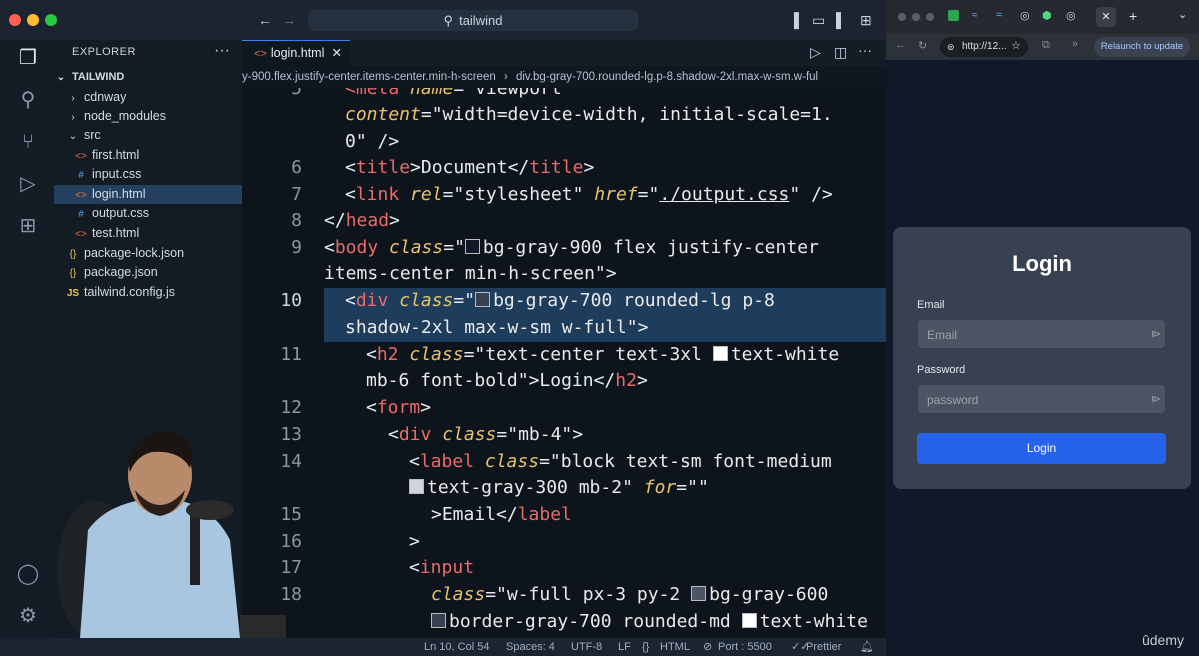 Image resolution: width=1199 pixels, height=656 pixels. Describe the element at coordinates (1142, 47) in the screenshot. I see `relaunch-button: Relaunch to update` at that location.